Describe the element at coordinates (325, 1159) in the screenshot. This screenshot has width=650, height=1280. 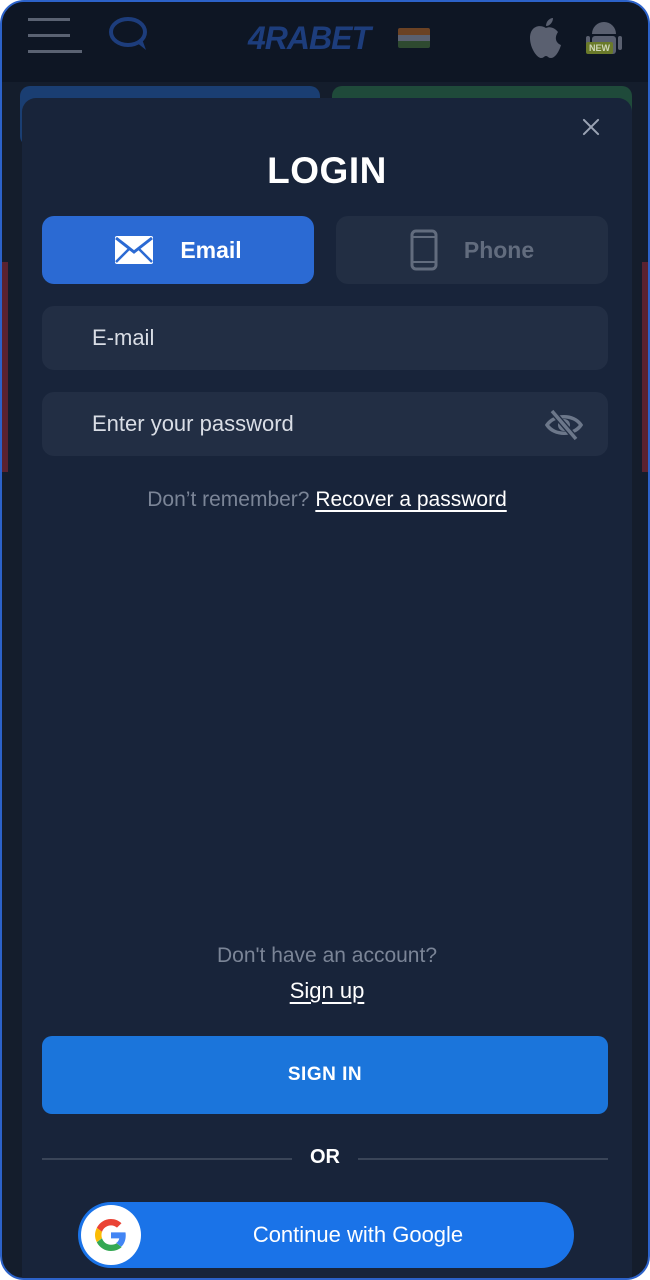
I see `or-divider: OR` at that location.